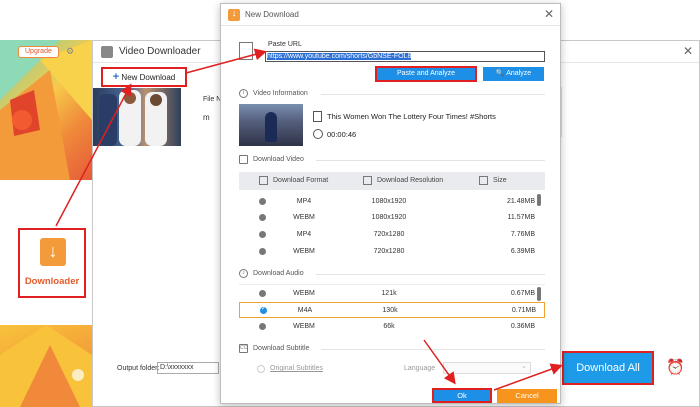 This screenshot has height=407, width=700. What do you see at coordinates (296, 368) in the screenshot?
I see `original-subtitles-label: Original Subtitles` at bounding box center [296, 368].